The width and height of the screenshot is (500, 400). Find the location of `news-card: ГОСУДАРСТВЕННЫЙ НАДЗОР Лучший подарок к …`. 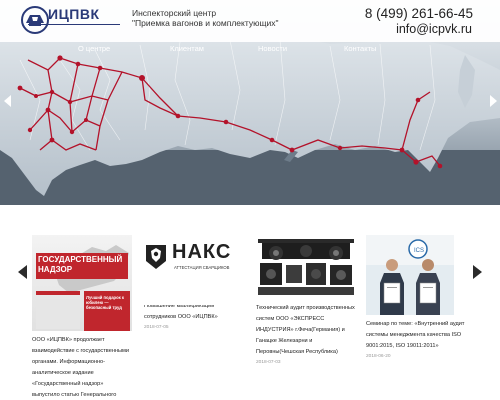

news-card: ГОСУДАРСТВЕННЫЙ НАДЗОР Лучший подарок к … is located at coordinates (82, 317).